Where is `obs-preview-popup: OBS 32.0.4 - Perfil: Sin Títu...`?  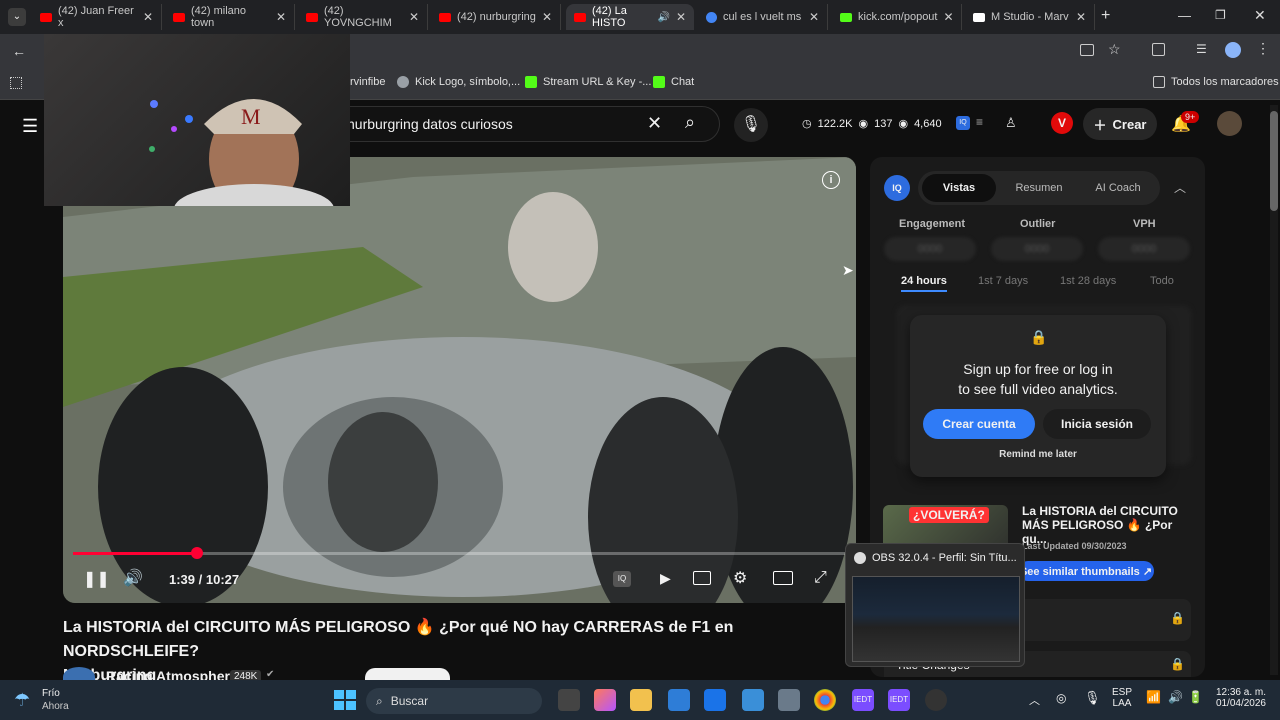
obs-preview-popup: OBS 32.0.4 - Perfil: Sin Títu... is located at coordinates (935, 605).